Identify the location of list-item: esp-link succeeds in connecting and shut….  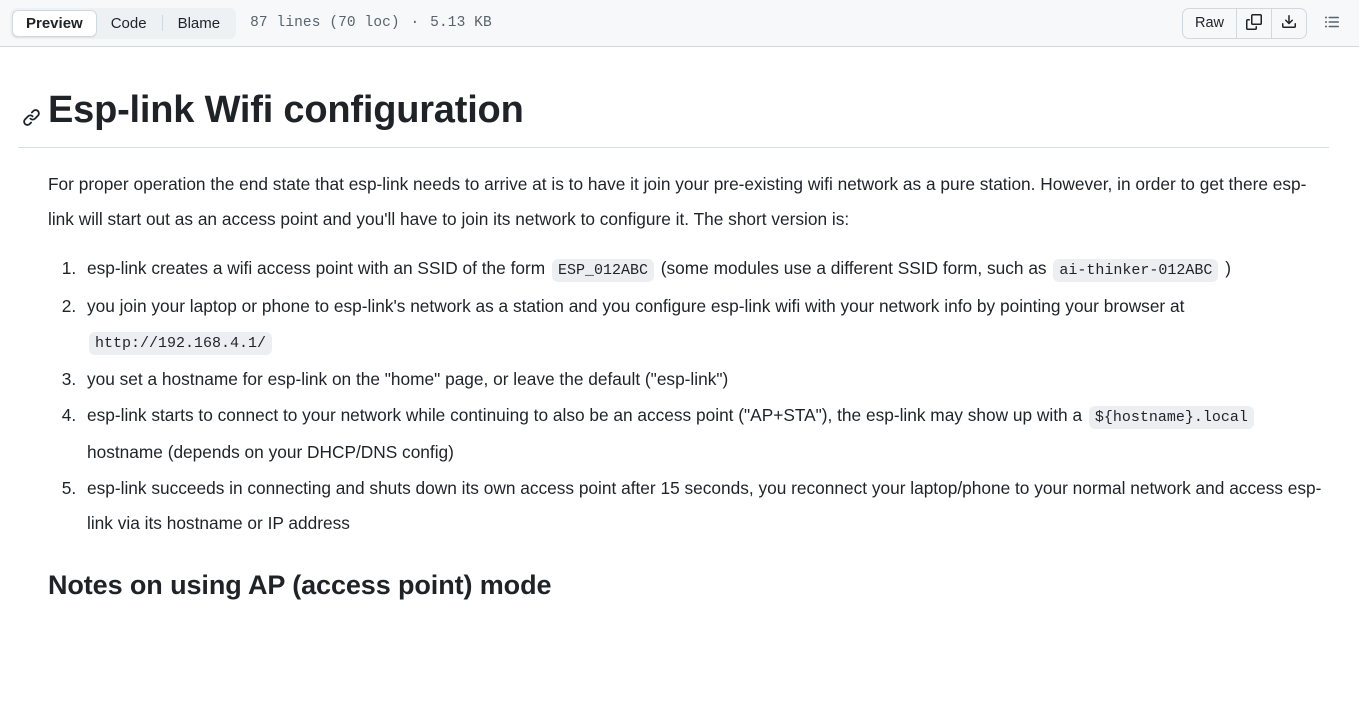
(705, 506).